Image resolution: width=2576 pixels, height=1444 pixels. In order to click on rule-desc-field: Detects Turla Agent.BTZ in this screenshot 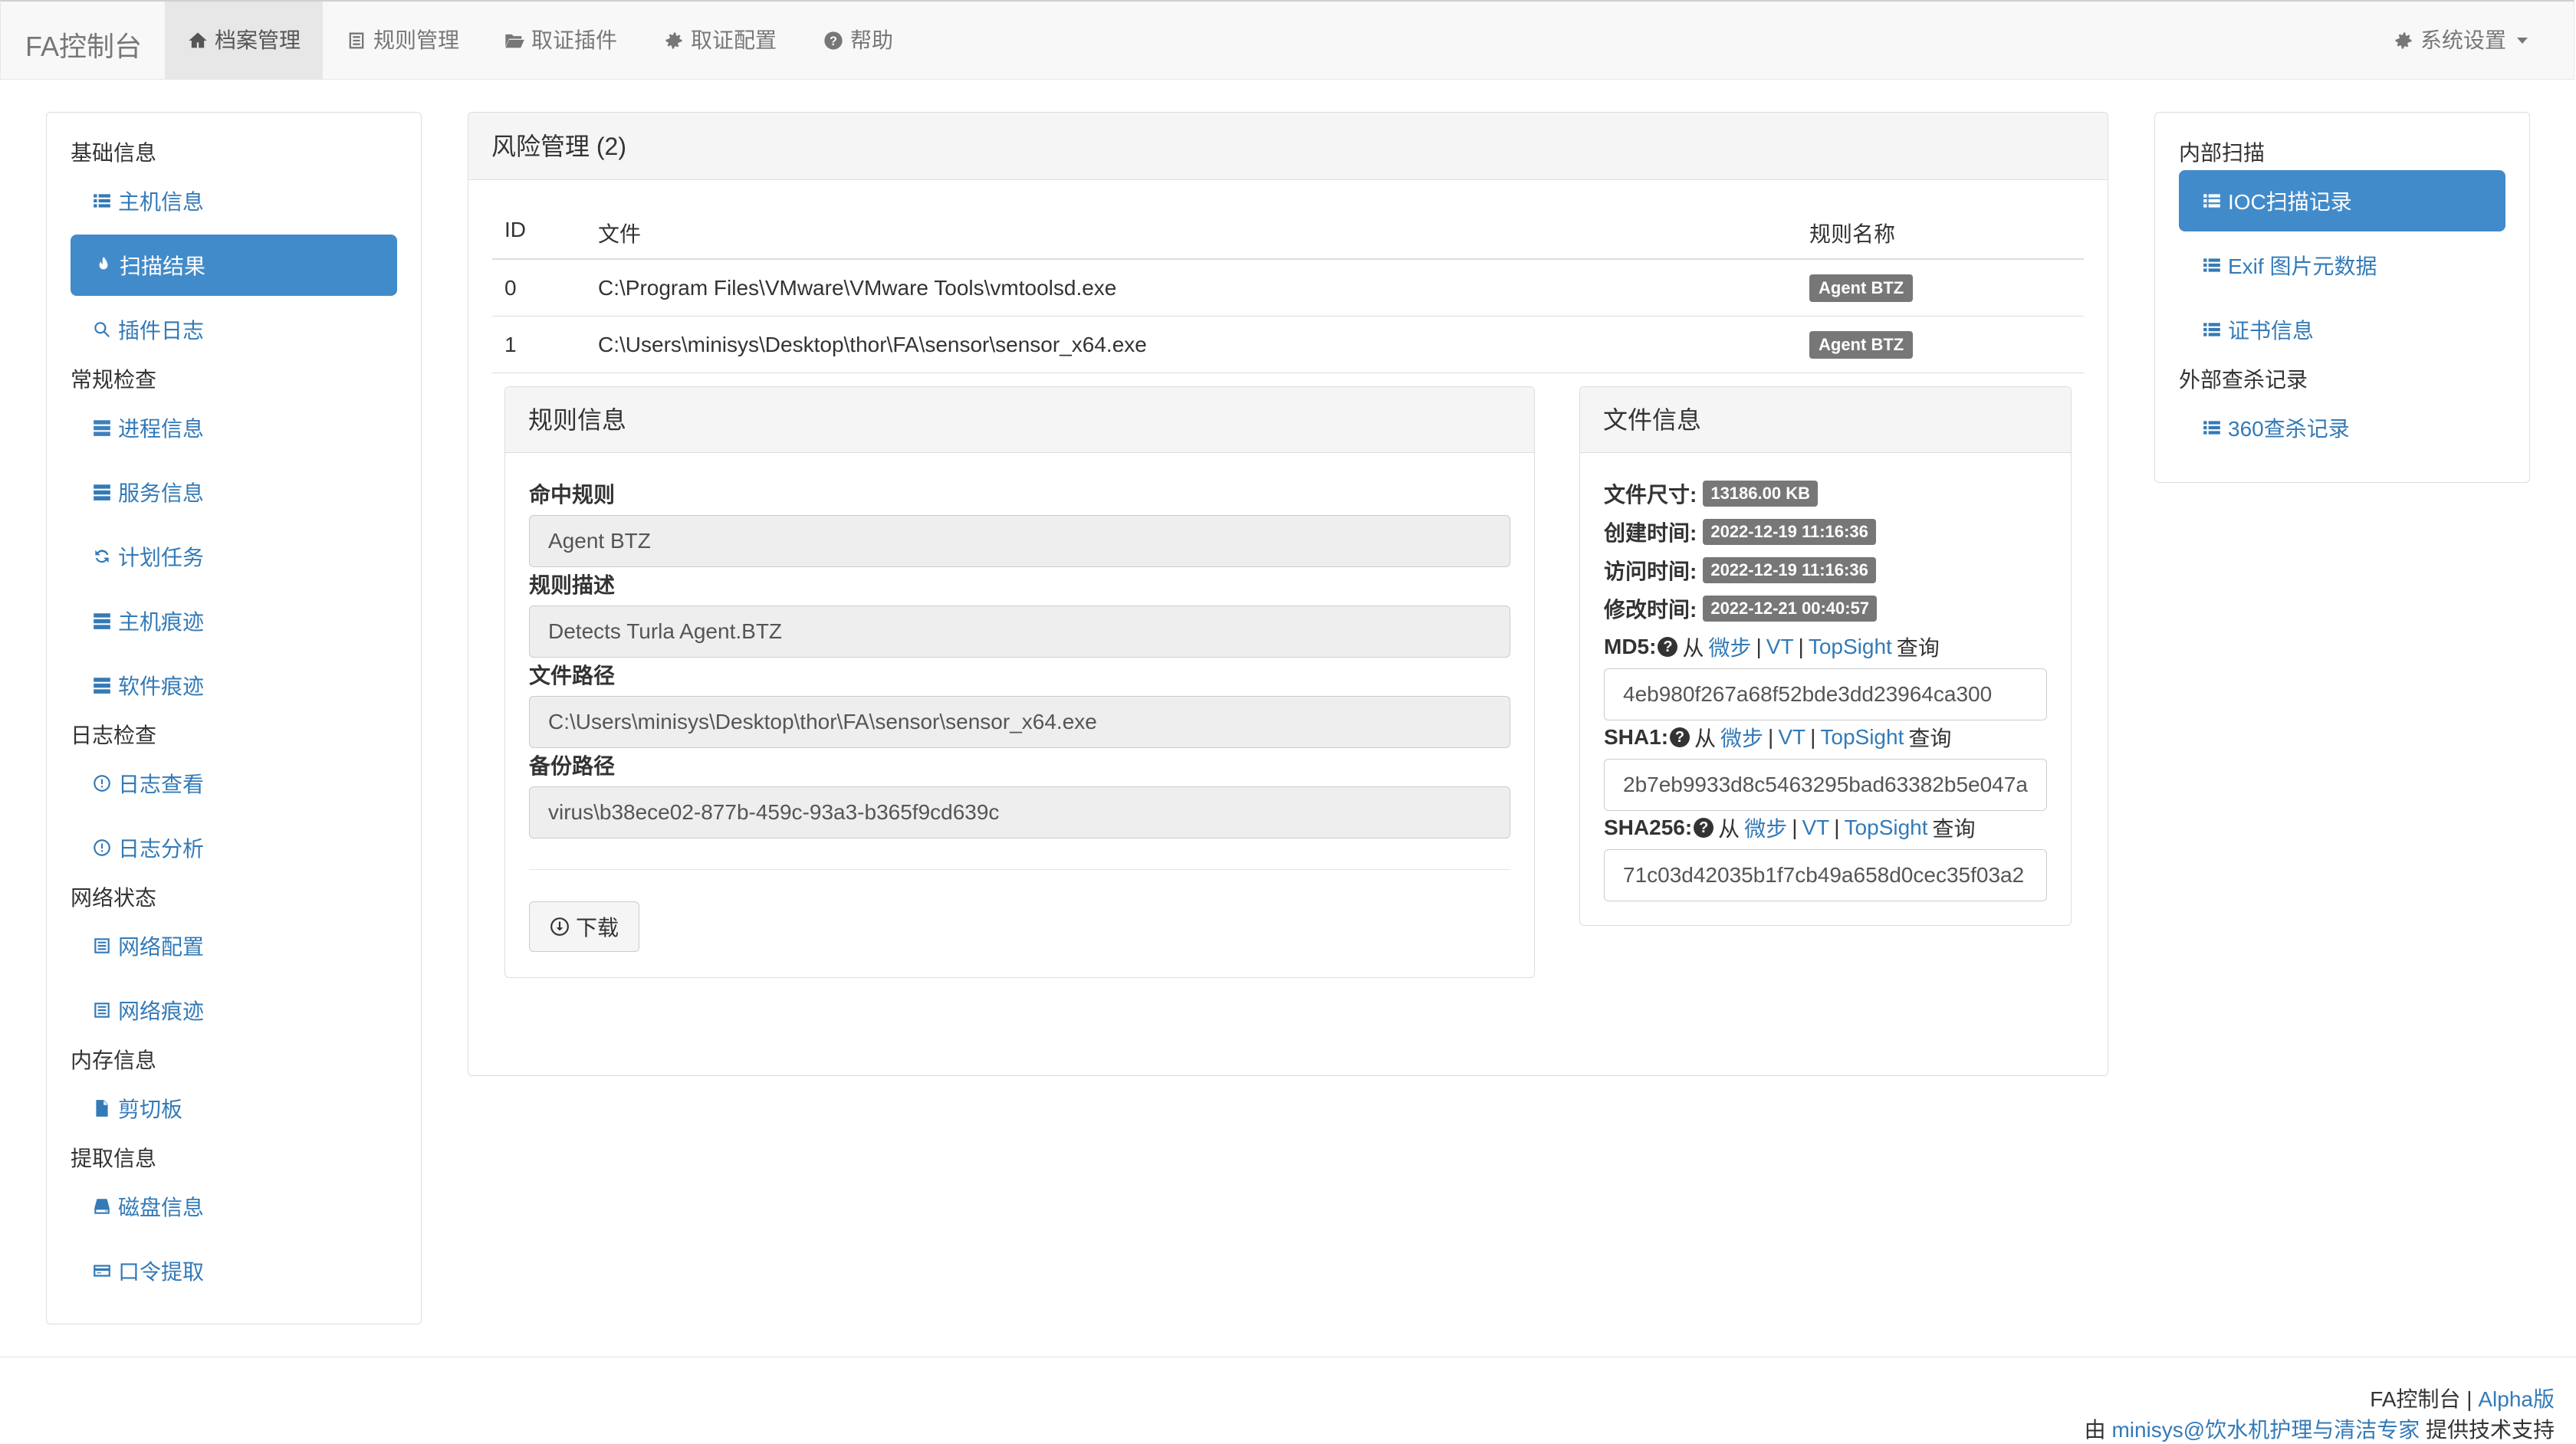, I will do `click(1020, 632)`.